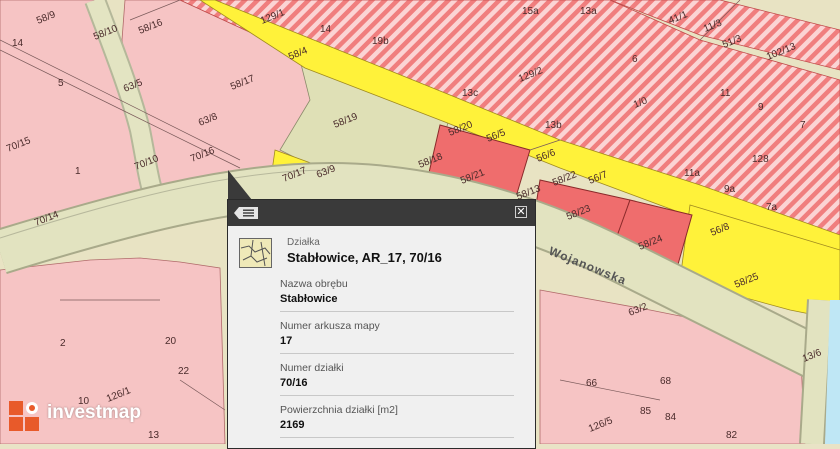  Describe the element at coordinates (240, 185) in the screenshot. I see `popup-pointer` at that location.